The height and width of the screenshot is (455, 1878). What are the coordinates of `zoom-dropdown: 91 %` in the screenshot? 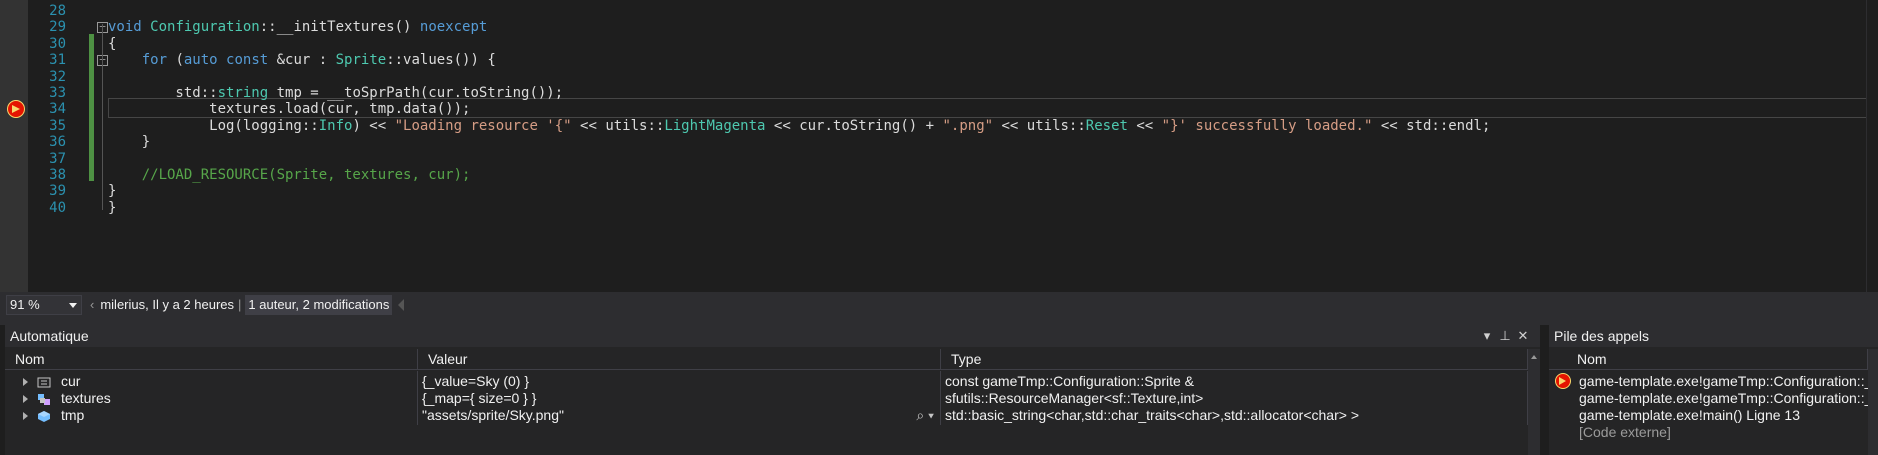 It's located at (44, 305).